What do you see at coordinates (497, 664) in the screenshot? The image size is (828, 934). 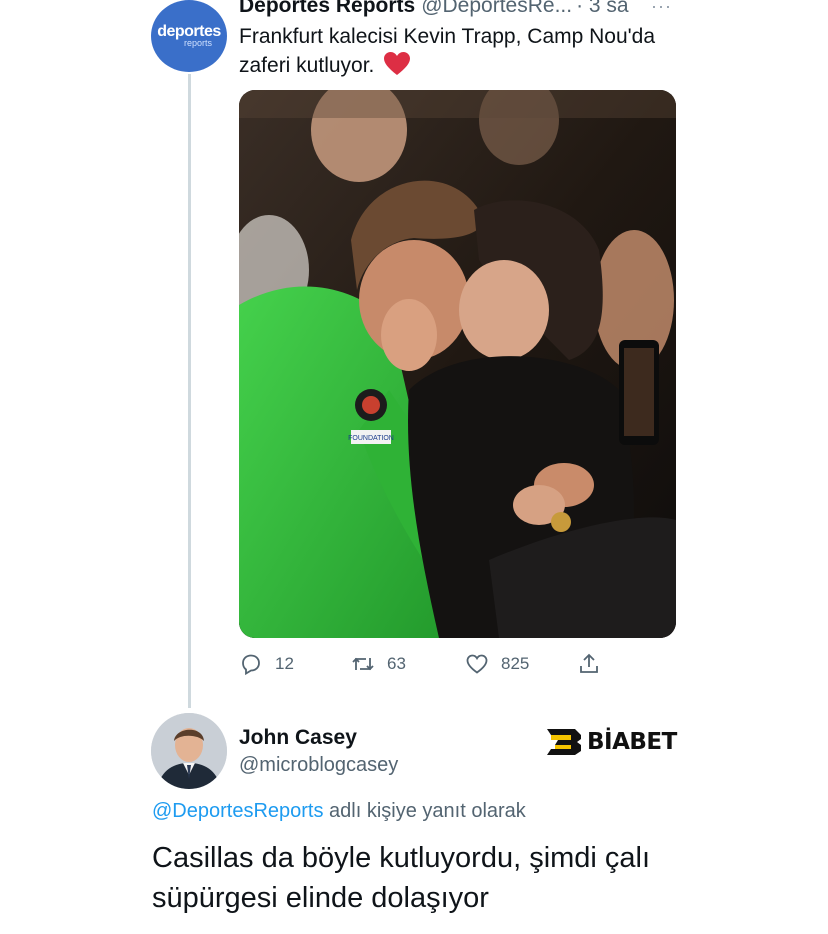 I see `like-action: 825` at bounding box center [497, 664].